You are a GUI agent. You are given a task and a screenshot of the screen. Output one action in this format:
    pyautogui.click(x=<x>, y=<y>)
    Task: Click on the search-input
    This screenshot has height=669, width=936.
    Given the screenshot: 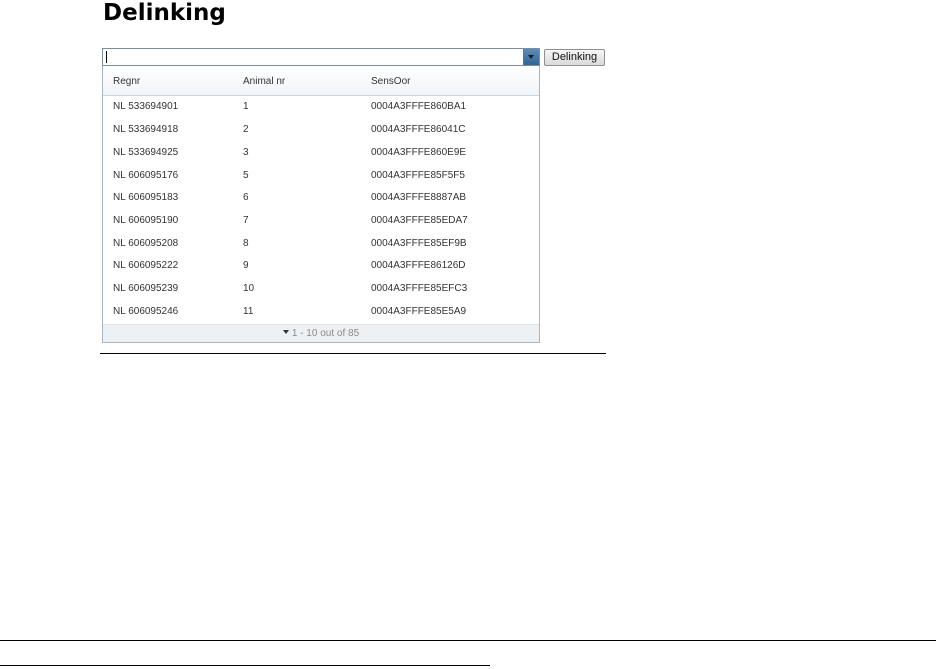 What is the action you would take?
    pyautogui.click(x=312, y=57)
    